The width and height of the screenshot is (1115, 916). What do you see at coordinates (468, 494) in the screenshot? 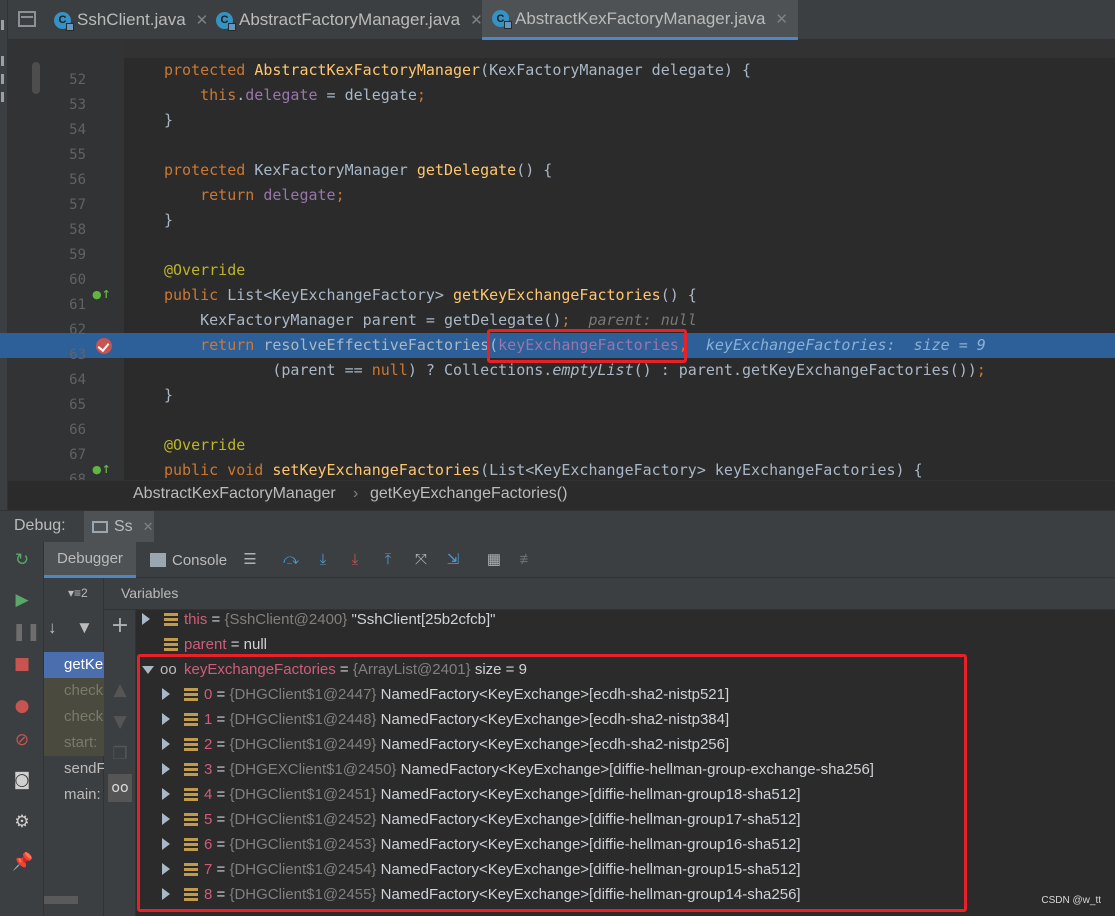
I see `breadcrumb-method: getKeyExchangeFactories()` at bounding box center [468, 494].